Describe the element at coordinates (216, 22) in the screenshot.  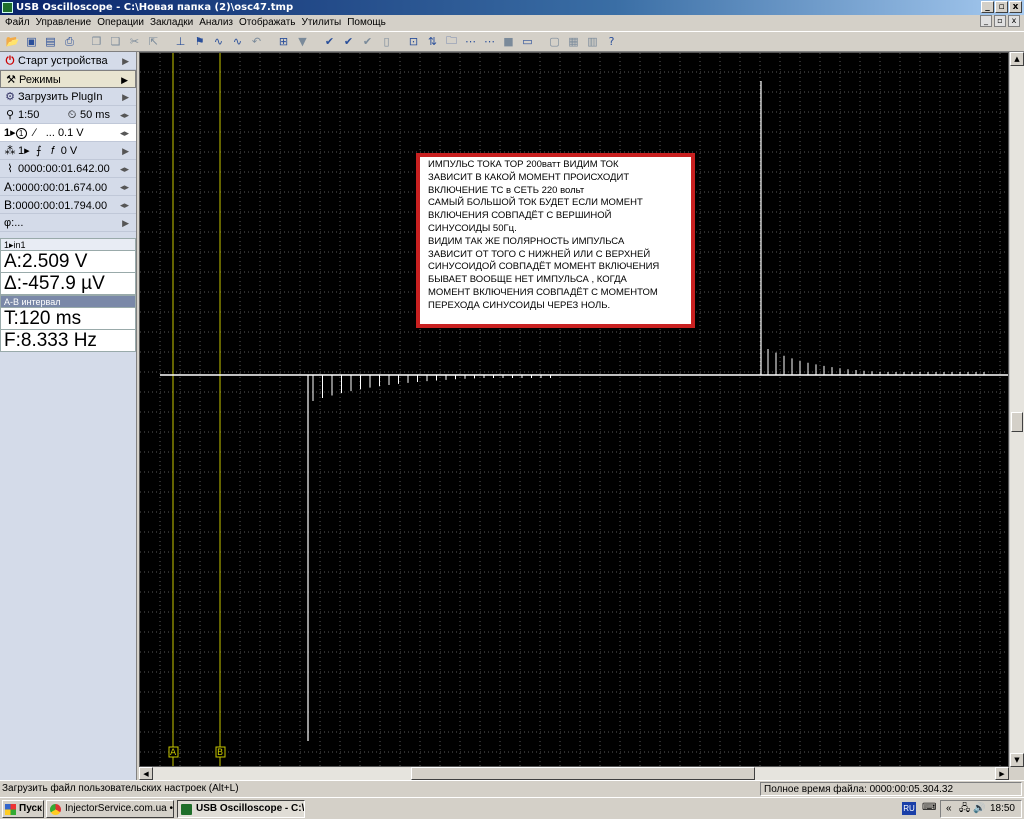
I see `menu-analysis: Анализ` at that location.